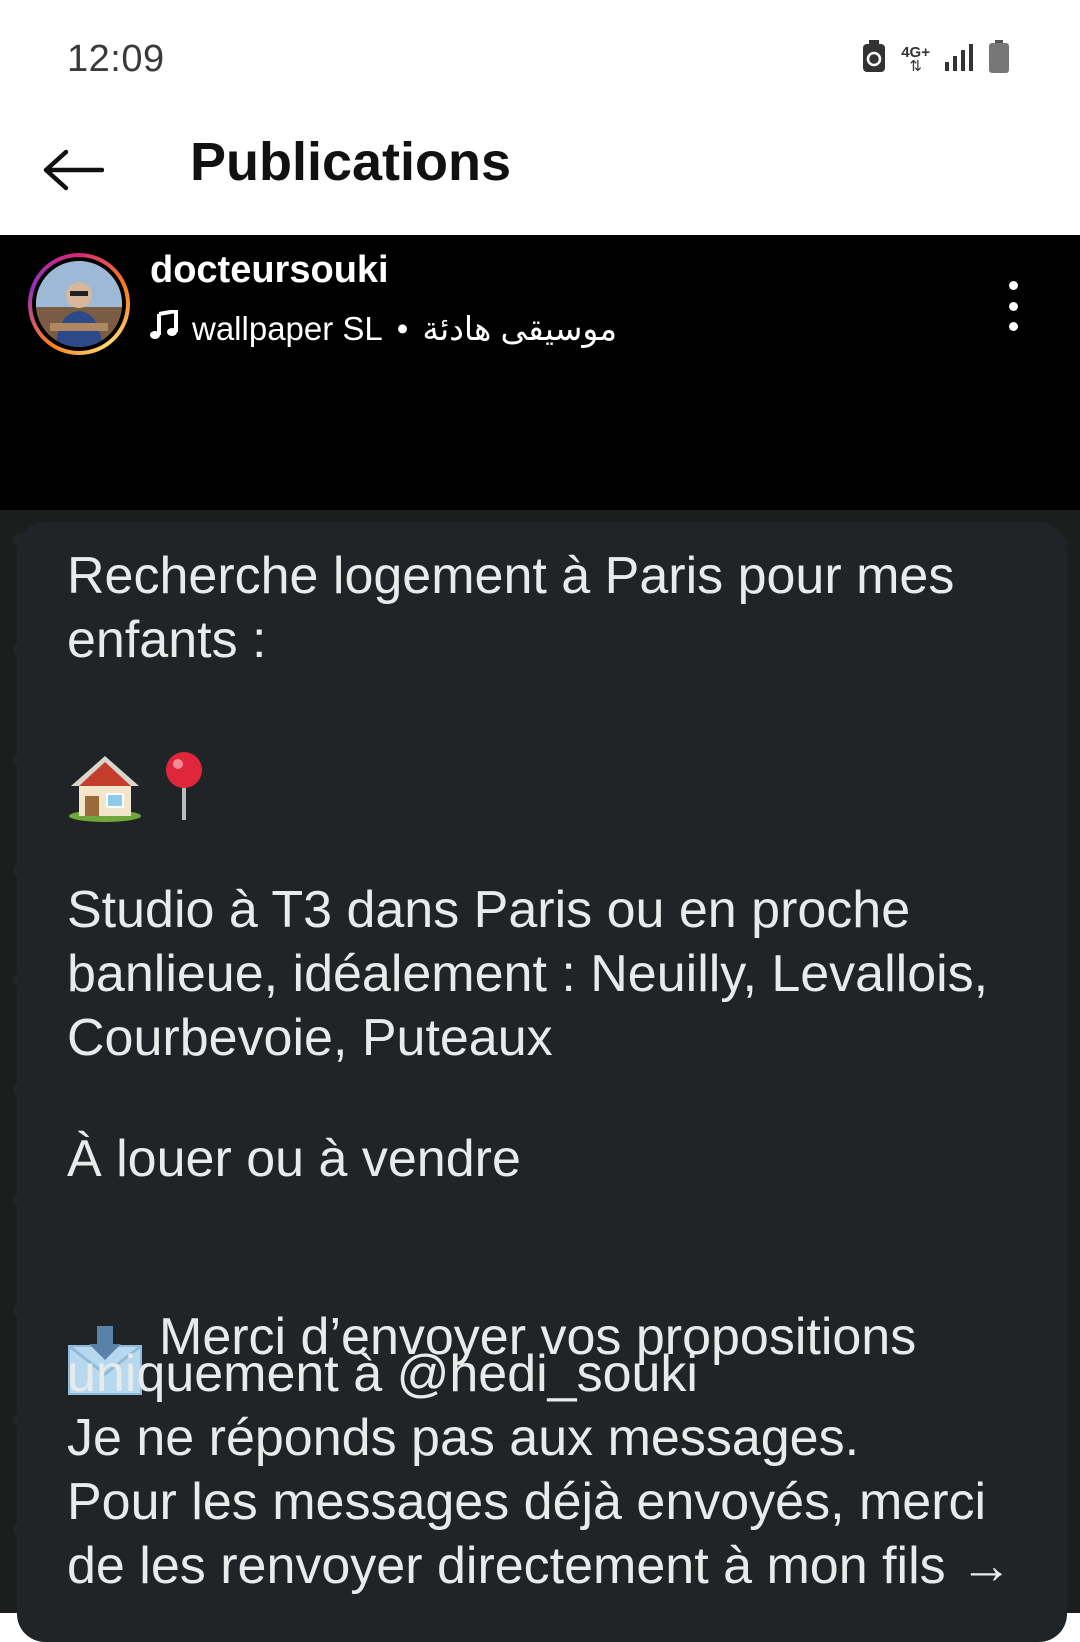 The width and height of the screenshot is (1080, 1642). What do you see at coordinates (351, 162) in the screenshot?
I see `page-title: Publications` at bounding box center [351, 162].